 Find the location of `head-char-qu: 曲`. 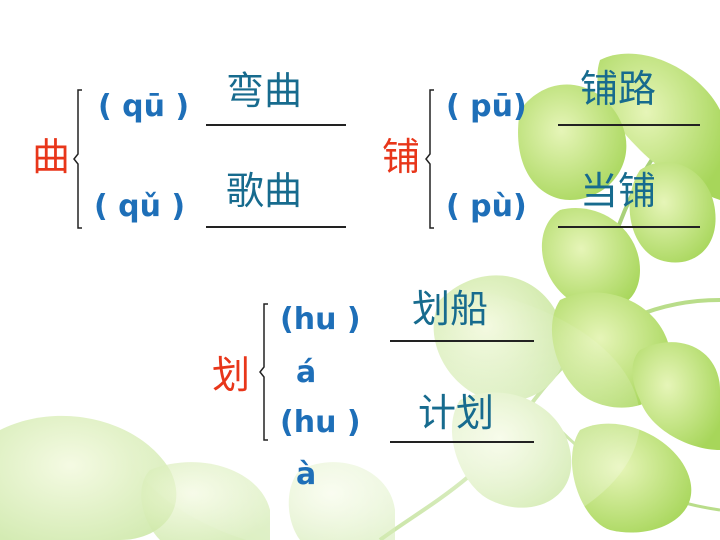

head-char-qu: 曲 is located at coordinates (51, 157).